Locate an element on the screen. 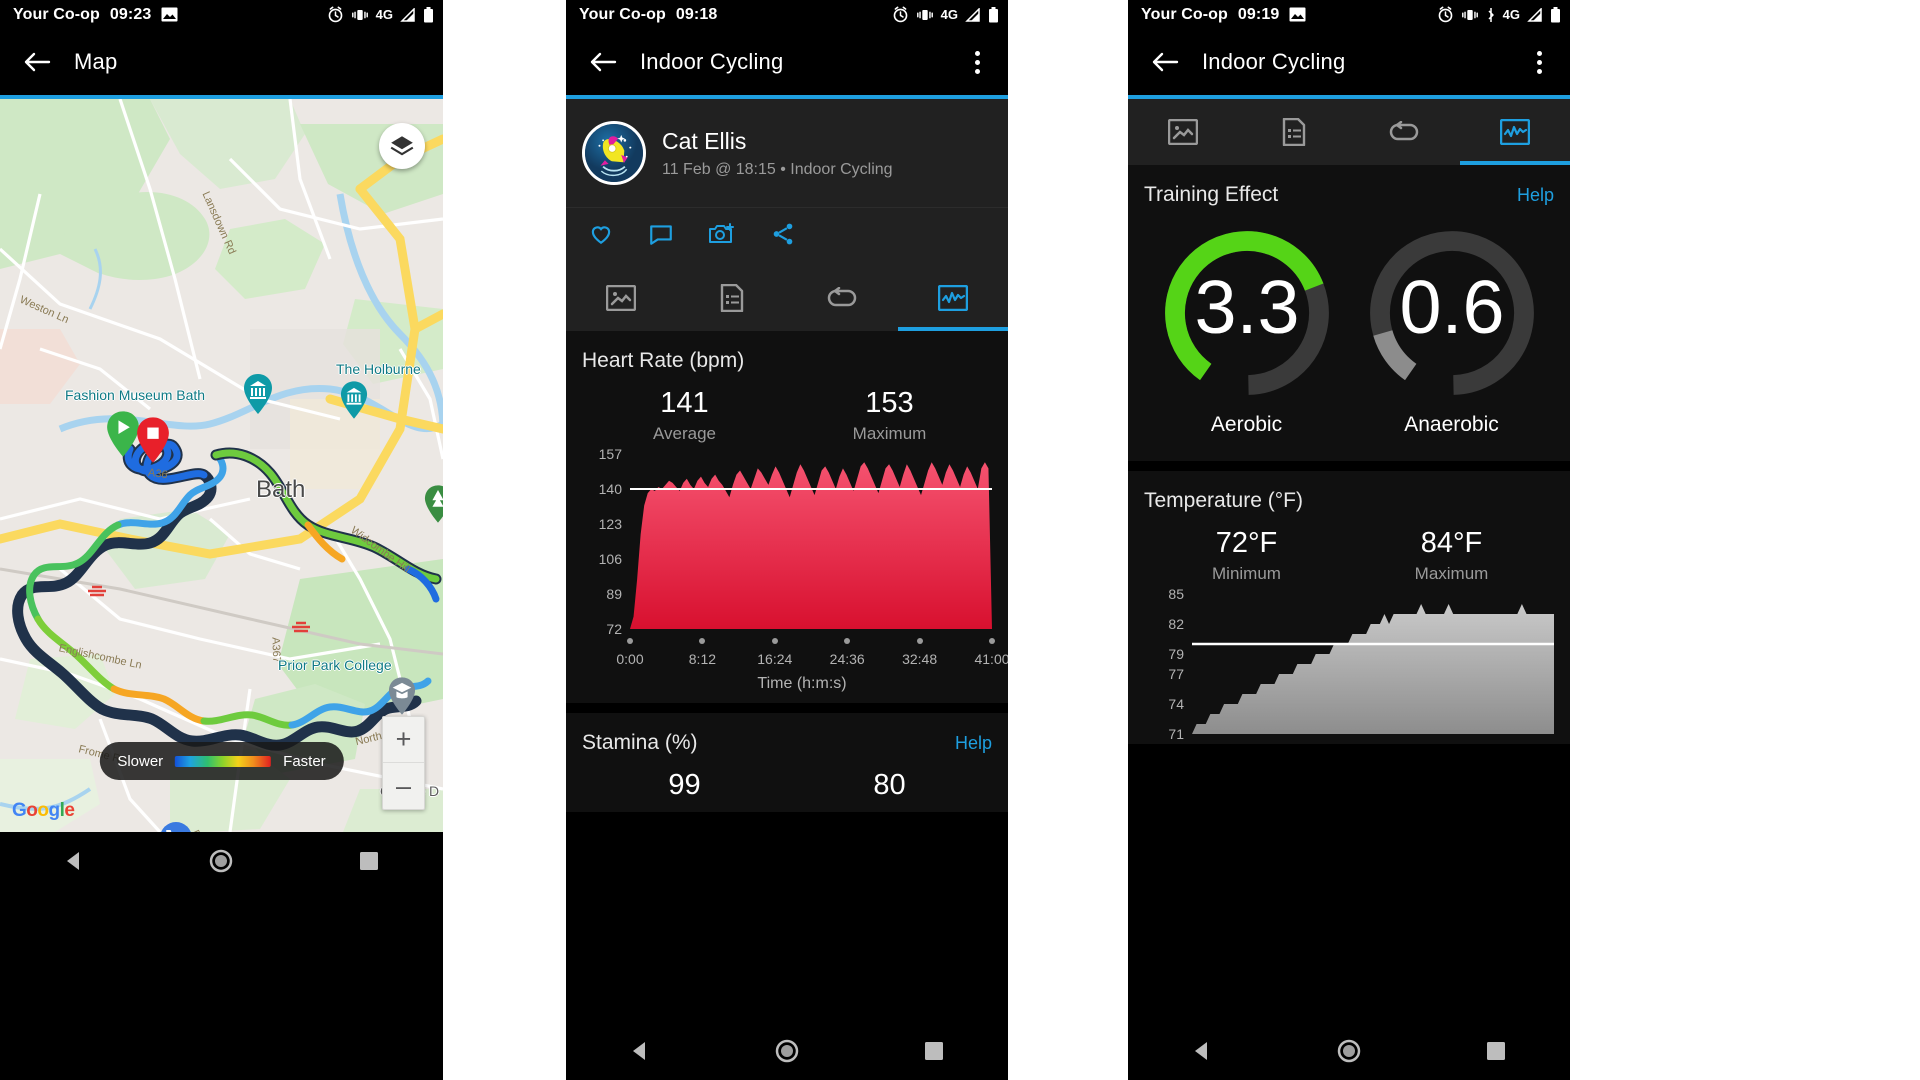 The width and height of the screenshot is (1920, 1080). aerobic-value: 3.3 is located at coordinates (1246, 308).